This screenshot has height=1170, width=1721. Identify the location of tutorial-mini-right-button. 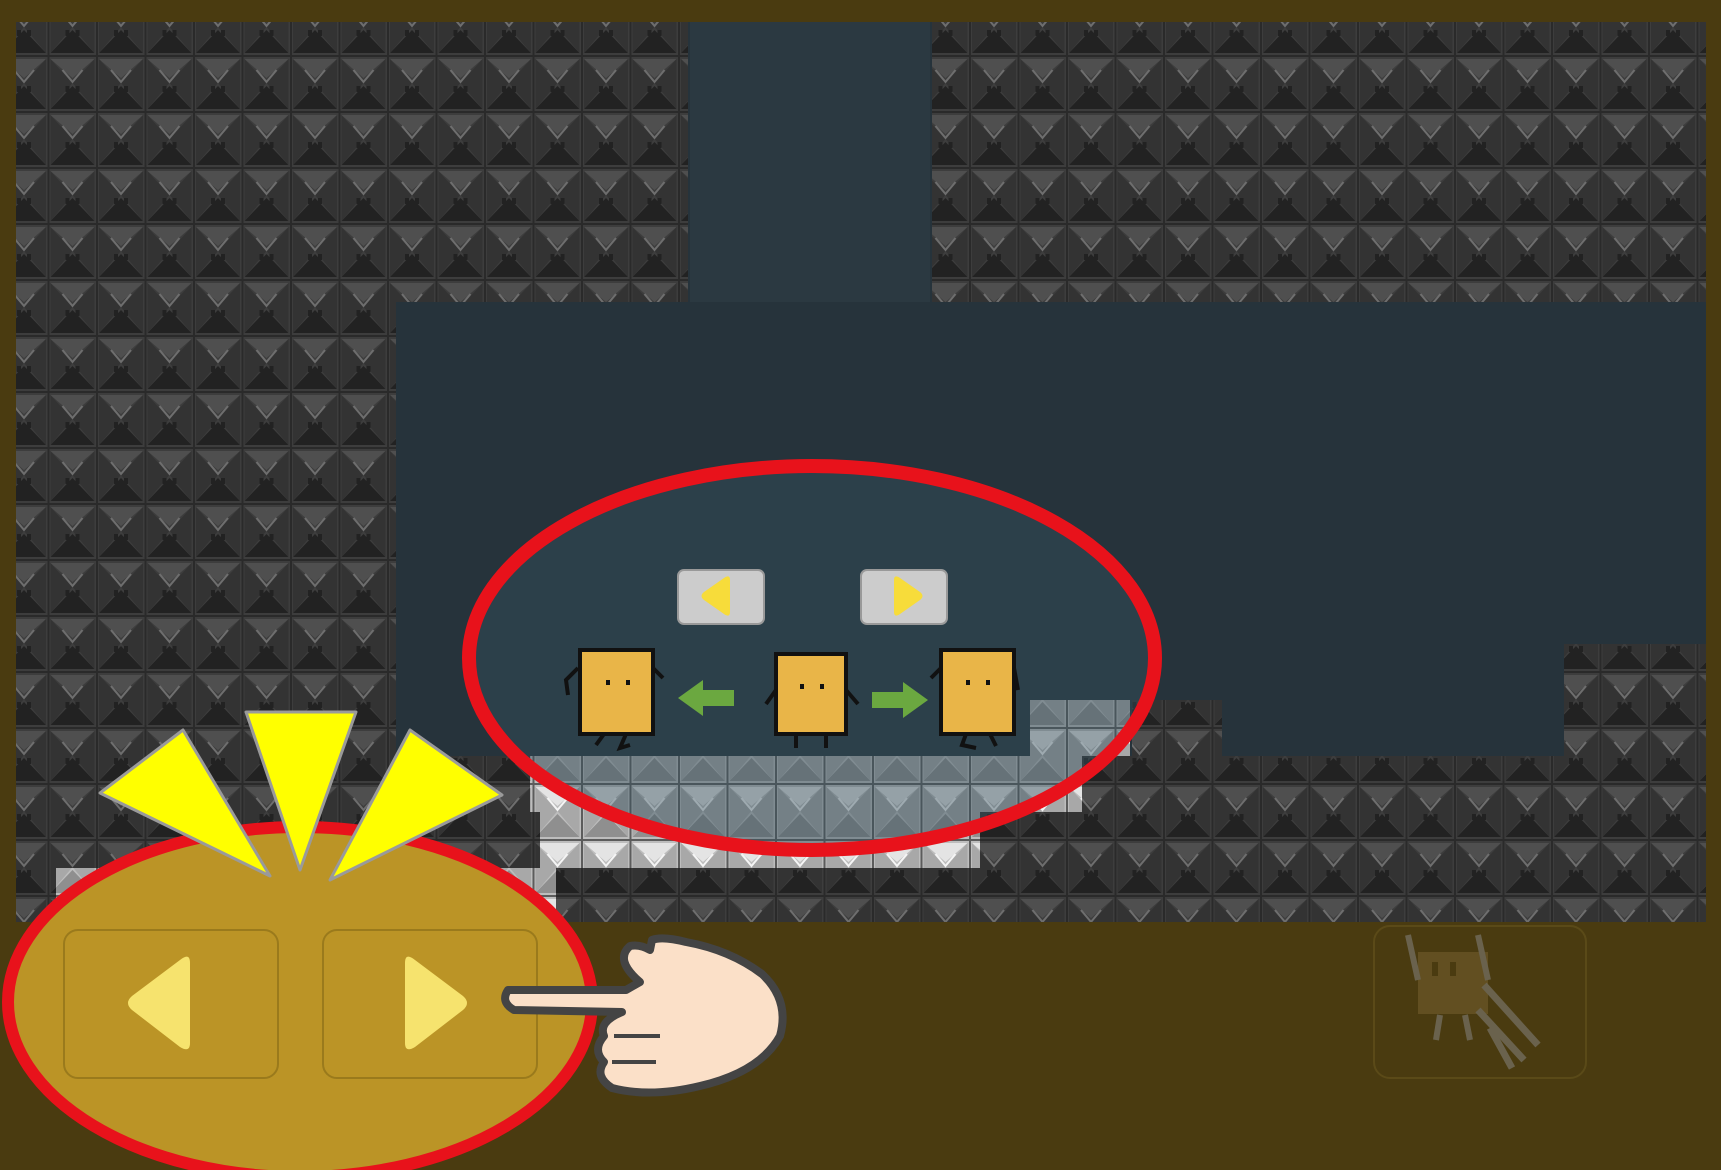
(904, 597).